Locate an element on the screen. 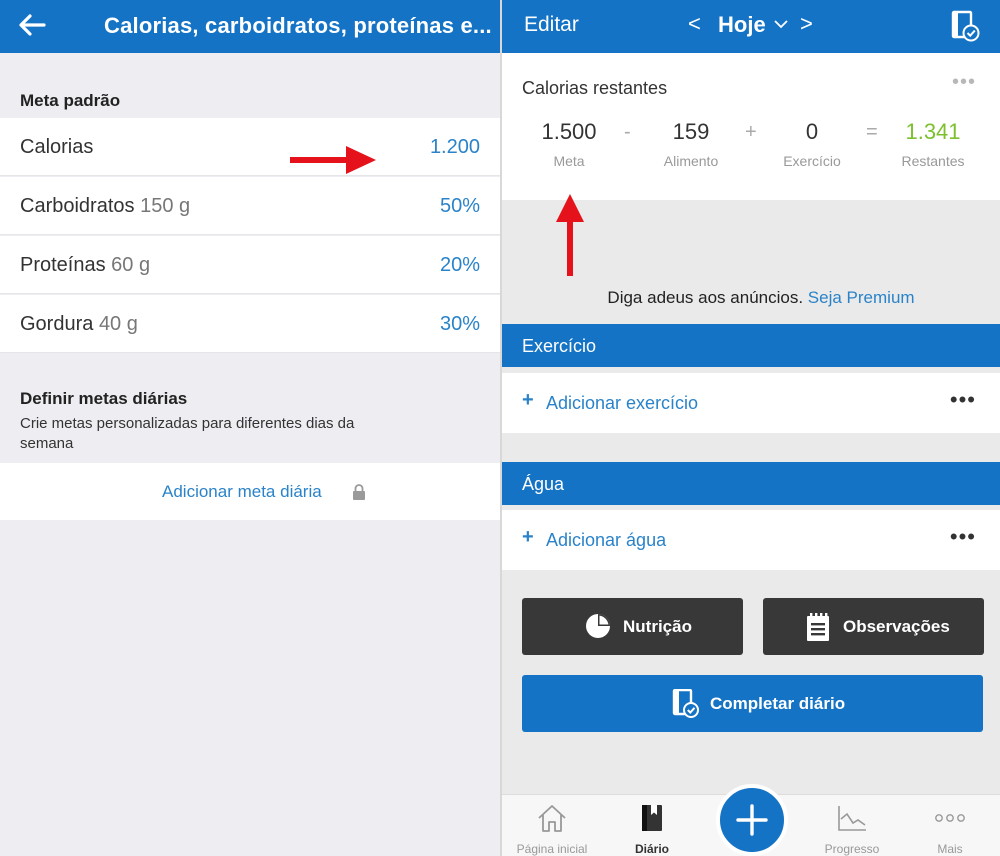 This screenshot has height=856, width=1000. goal-row-carbs: Carboidratos 150 g 50% is located at coordinates (250, 206).